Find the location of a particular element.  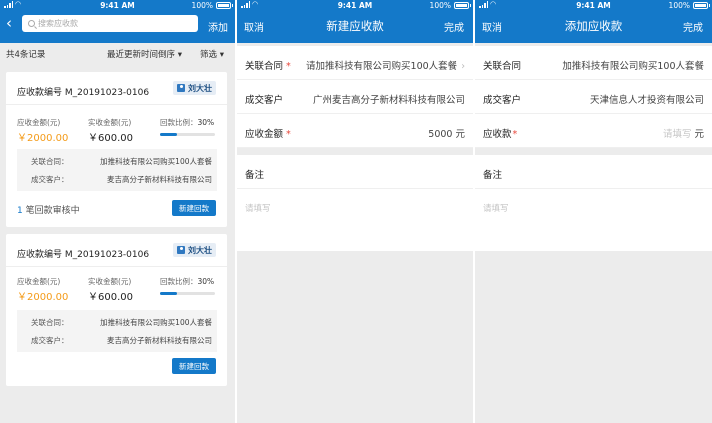

customer-field: 成交客户 广州麦吉高分子新材料科技有限公司 is located at coordinates (355, 97).